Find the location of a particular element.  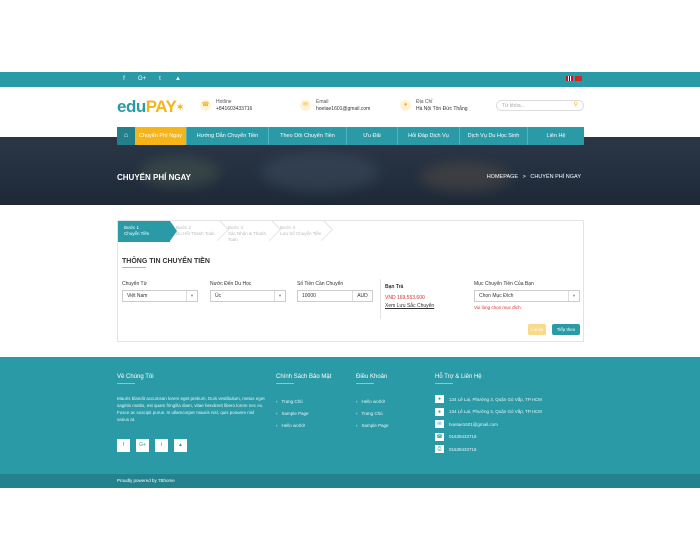

amount-label: Số Tiền Cần Chuyển is located at coordinates (320, 284).